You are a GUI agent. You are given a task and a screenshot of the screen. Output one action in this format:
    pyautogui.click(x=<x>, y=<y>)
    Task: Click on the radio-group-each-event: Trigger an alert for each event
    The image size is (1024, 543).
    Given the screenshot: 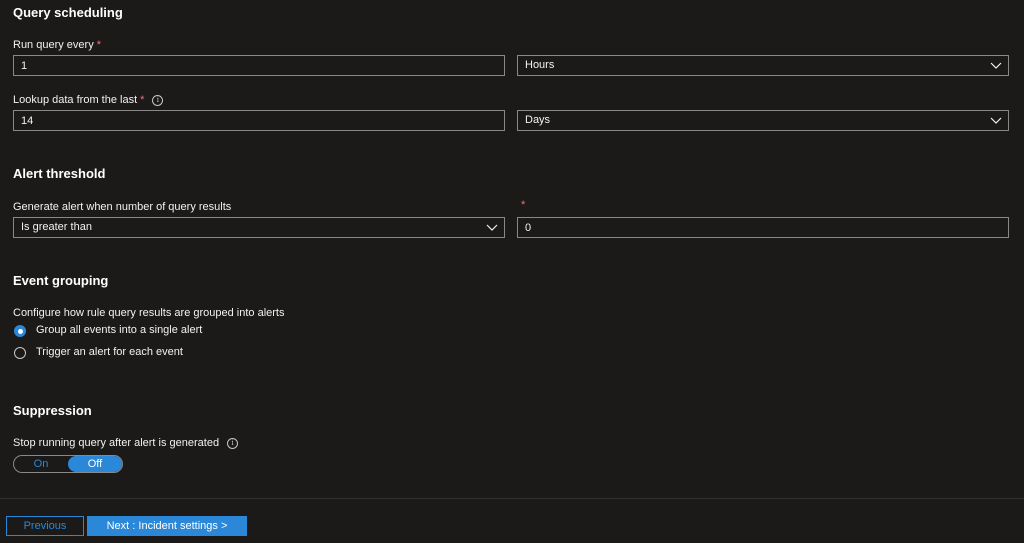 What is the action you would take?
    pyautogui.click(x=214, y=353)
    